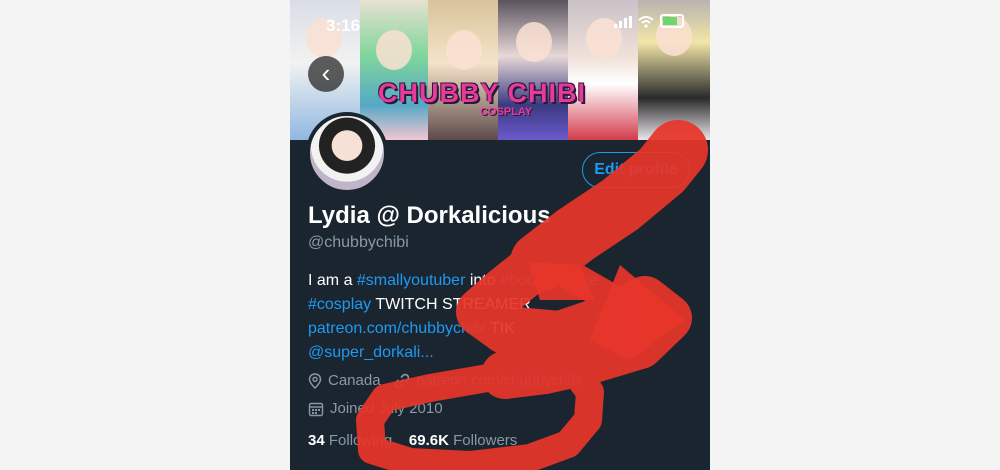 The height and width of the screenshot is (470, 1000). What do you see at coordinates (451, 304) in the screenshot?
I see `bio-text: TWITCH STREAMER` at bounding box center [451, 304].